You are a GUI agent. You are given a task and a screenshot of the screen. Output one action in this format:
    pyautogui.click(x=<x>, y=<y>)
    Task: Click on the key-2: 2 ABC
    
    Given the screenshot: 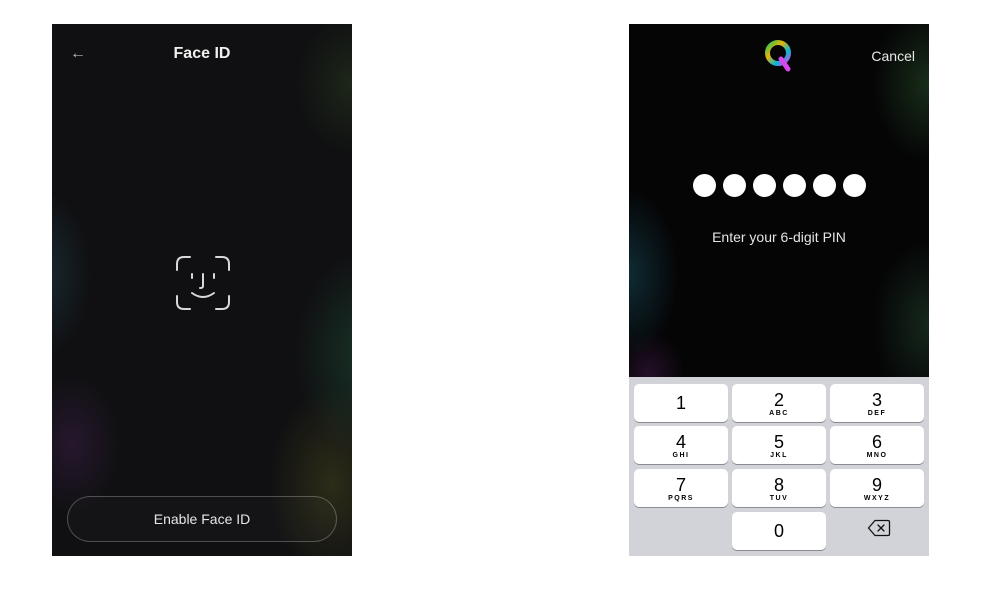 What is the action you would take?
    pyautogui.click(x=779, y=403)
    